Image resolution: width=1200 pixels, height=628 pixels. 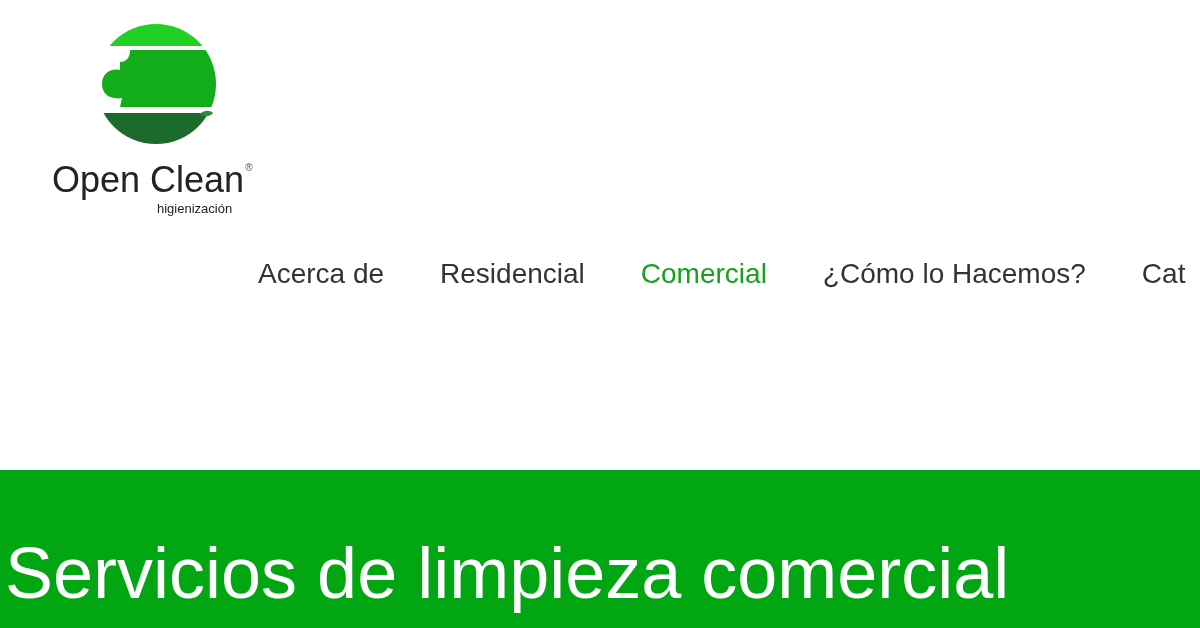 I want to click on logo-tagline: higienización, so click(x=195, y=208).